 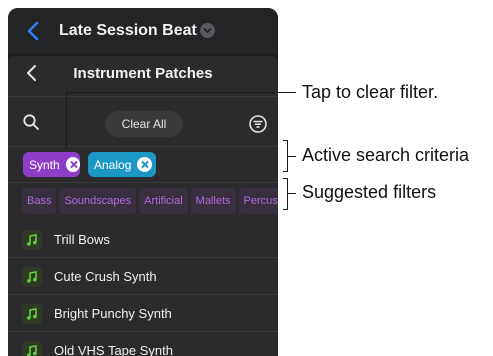 I want to click on list-item: Cute Crush Synth, so click(x=143, y=279).